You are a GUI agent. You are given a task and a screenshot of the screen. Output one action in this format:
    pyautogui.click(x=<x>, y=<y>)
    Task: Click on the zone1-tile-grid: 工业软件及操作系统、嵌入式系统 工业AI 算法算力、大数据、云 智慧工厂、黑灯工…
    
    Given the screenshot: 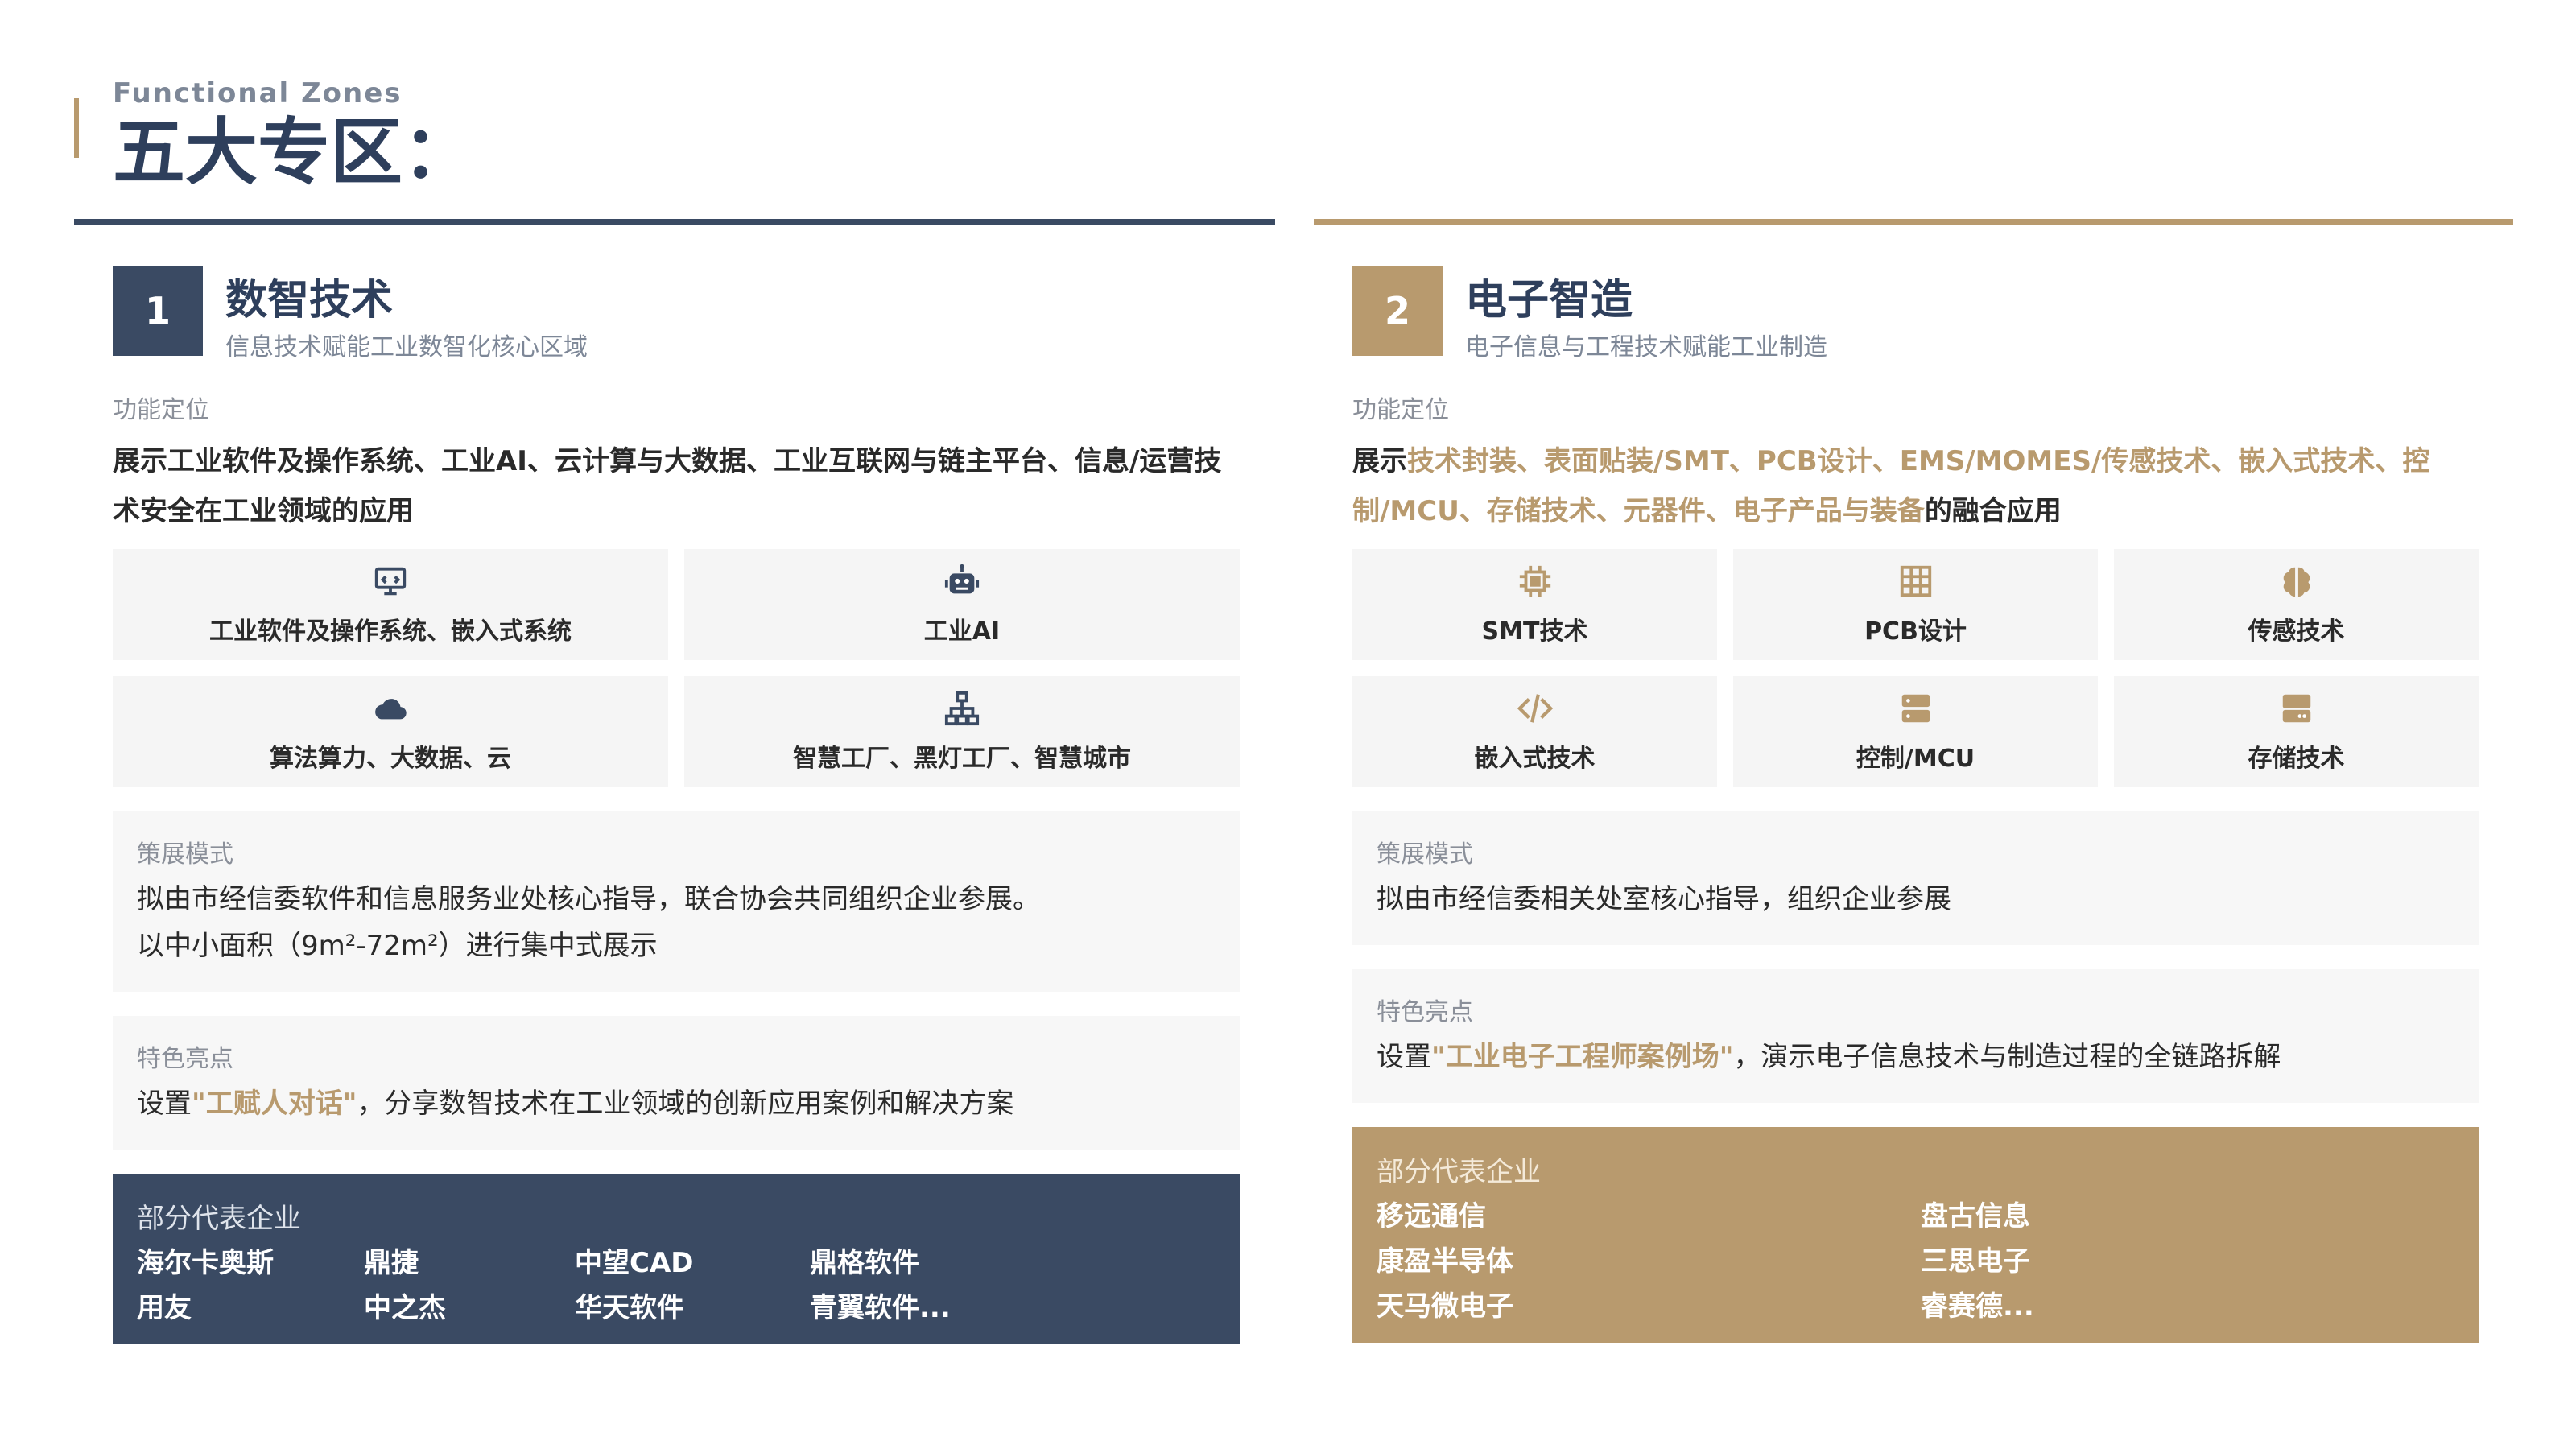 What is the action you would take?
    pyautogui.click(x=676, y=668)
    